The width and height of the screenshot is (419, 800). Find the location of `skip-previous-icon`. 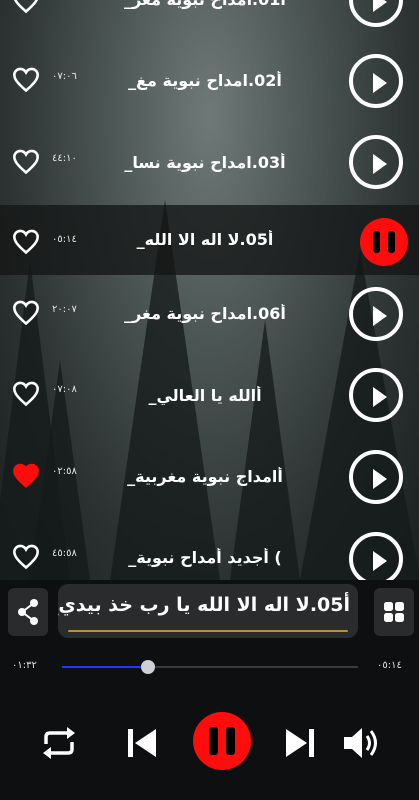

skip-previous-icon is located at coordinates (142, 743).